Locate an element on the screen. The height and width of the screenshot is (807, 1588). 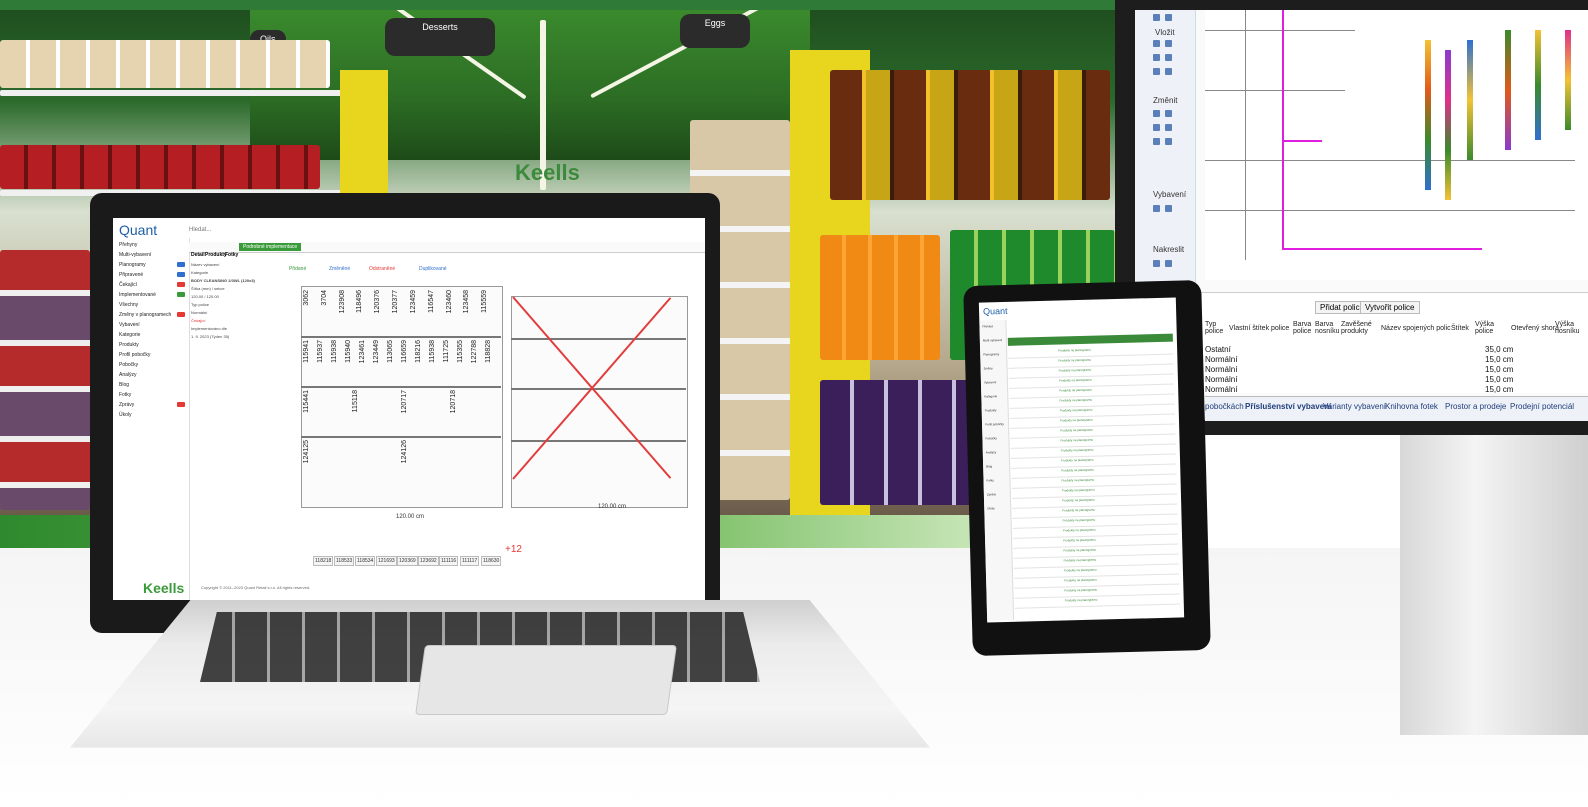
sidebar-item: Fotky is located at coordinates (125, 395).